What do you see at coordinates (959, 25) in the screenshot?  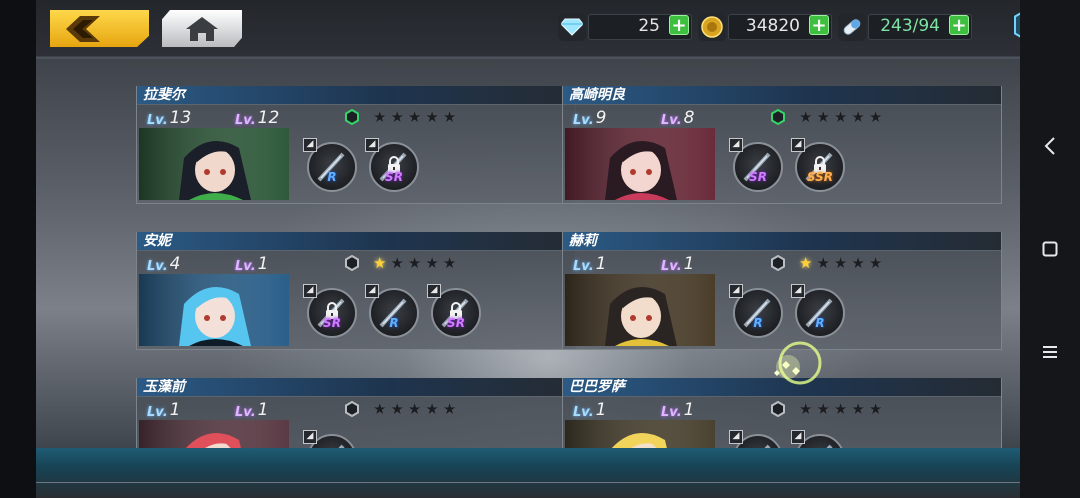 I see `add-stamina-button: +` at bounding box center [959, 25].